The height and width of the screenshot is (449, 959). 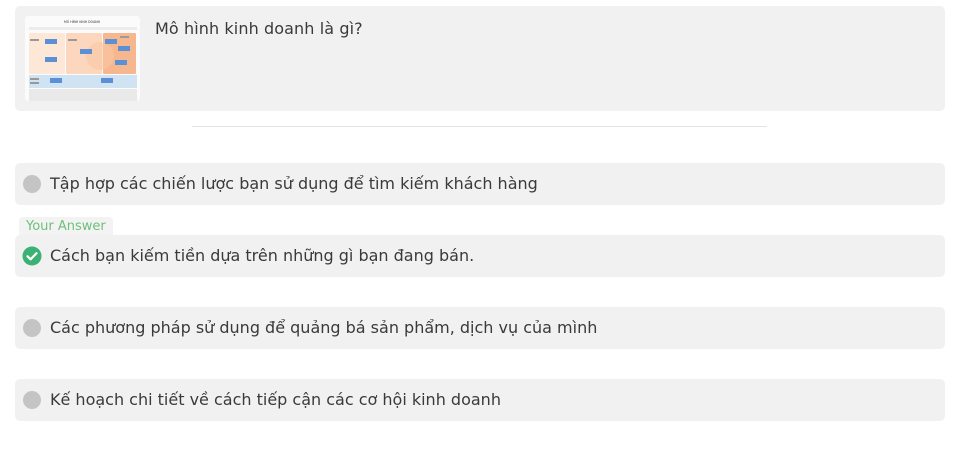 I want to click on thumbnail-title: MÔ HÌNH KINH DOANH, so click(x=82, y=21).